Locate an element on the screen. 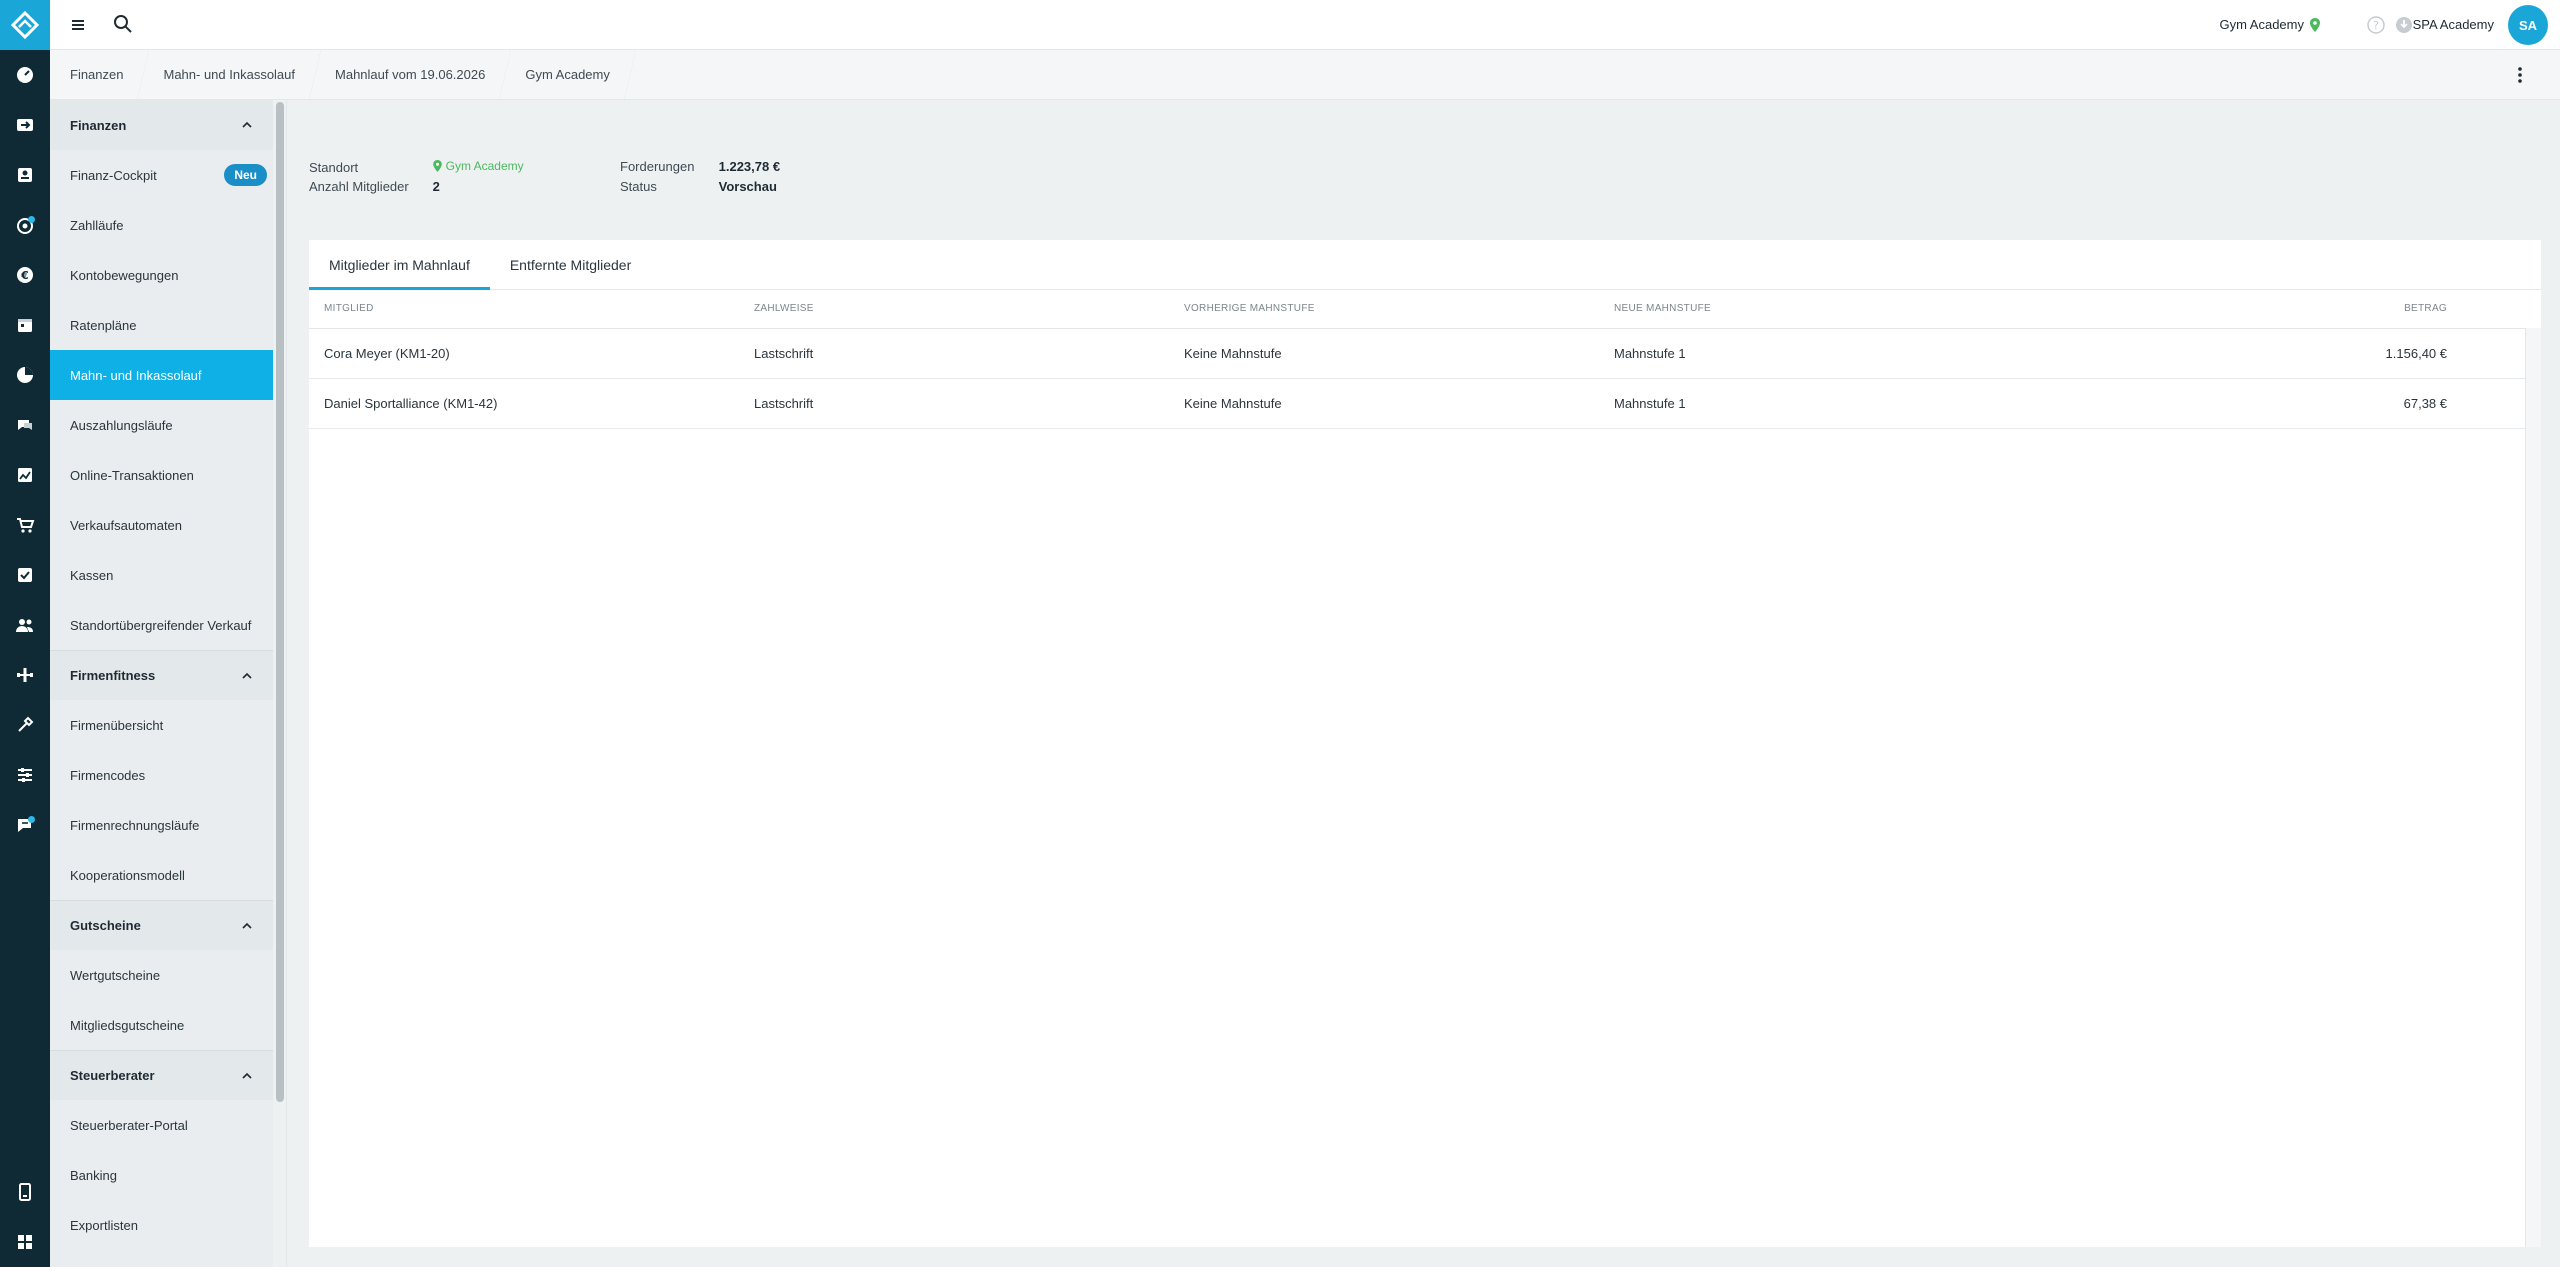 This screenshot has height=1267, width=2560. sidebar-item-label: Ratenpläne is located at coordinates (103, 325).